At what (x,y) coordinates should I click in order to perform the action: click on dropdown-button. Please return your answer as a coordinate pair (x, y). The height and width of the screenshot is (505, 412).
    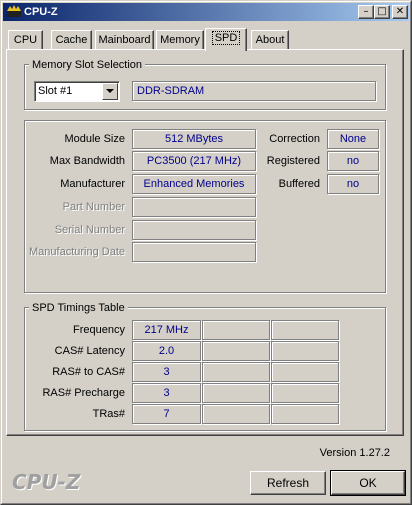
    Looking at the image, I should click on (110, 91).